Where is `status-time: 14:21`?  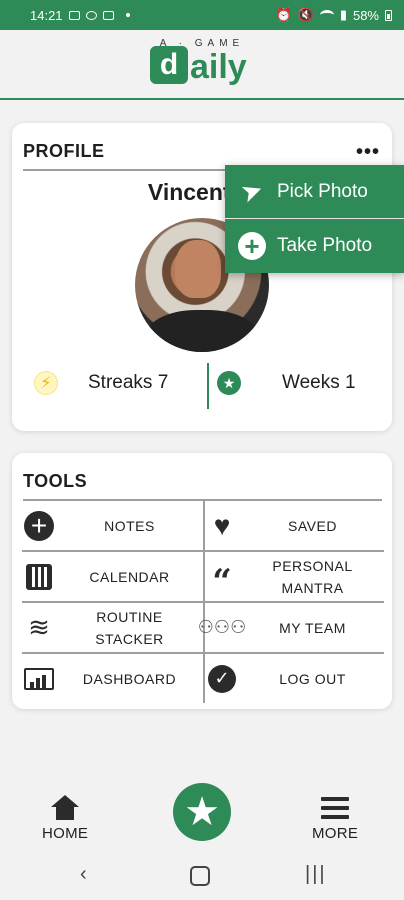
status-time: 14:21 is located at coordinates (46, 15).